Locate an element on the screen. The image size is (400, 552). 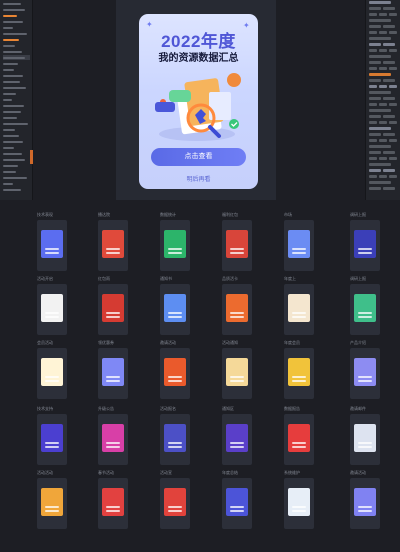
poster-artboard: ✦ ✦ 2022年度 我的资源数据汇总 点击查看 明后再看 is located at coordinates (198, 101).